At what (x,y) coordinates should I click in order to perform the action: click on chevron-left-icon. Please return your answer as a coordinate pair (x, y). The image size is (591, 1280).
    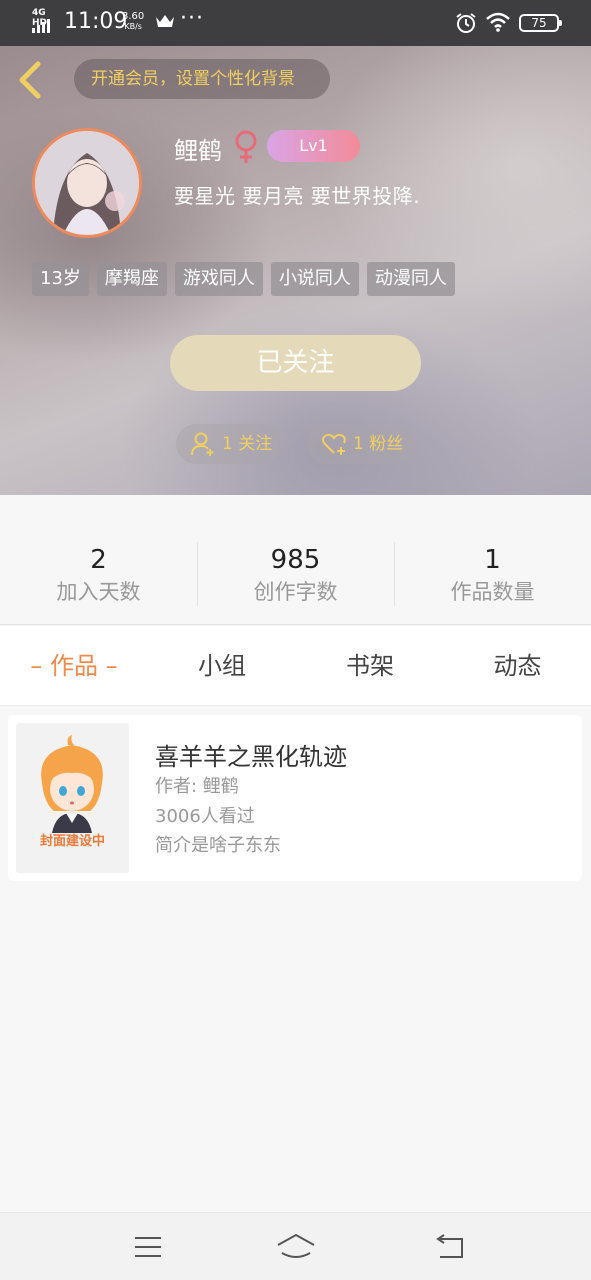
    Looking at the image, I should click on (30, 80).